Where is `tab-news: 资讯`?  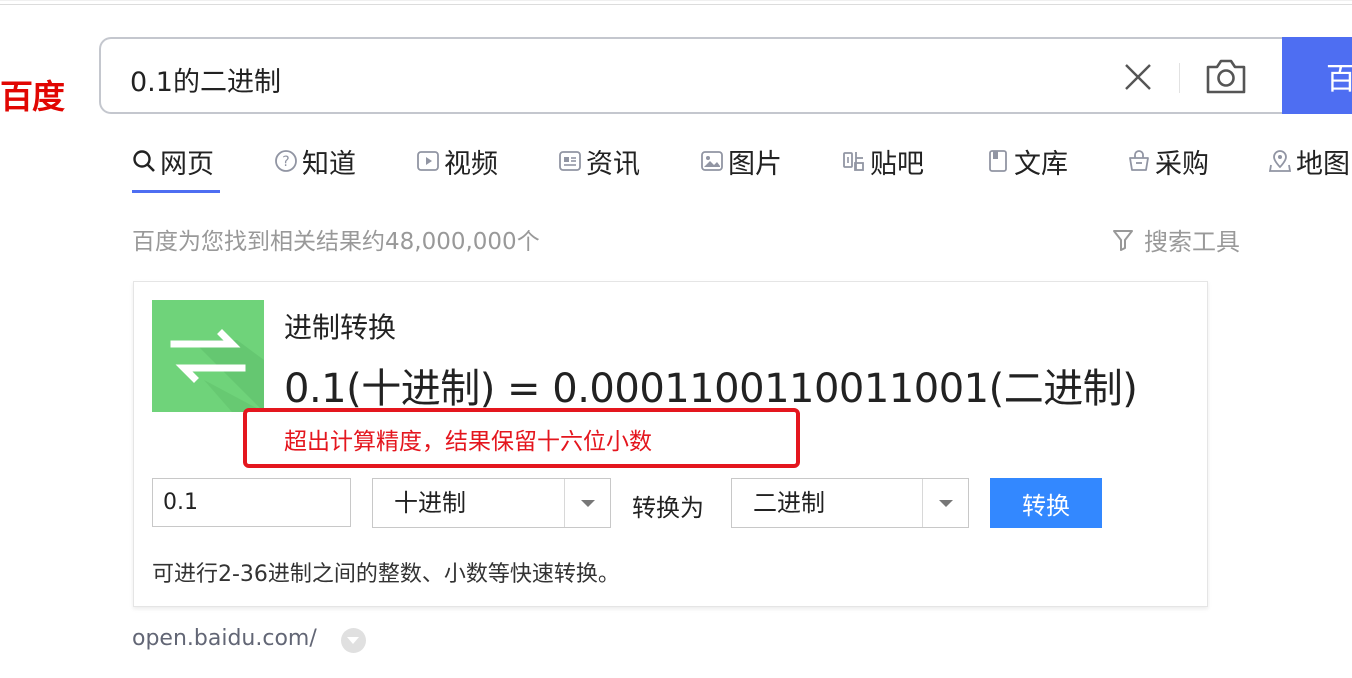 tab-news: 资讯 is located at coordinates (599, 161).